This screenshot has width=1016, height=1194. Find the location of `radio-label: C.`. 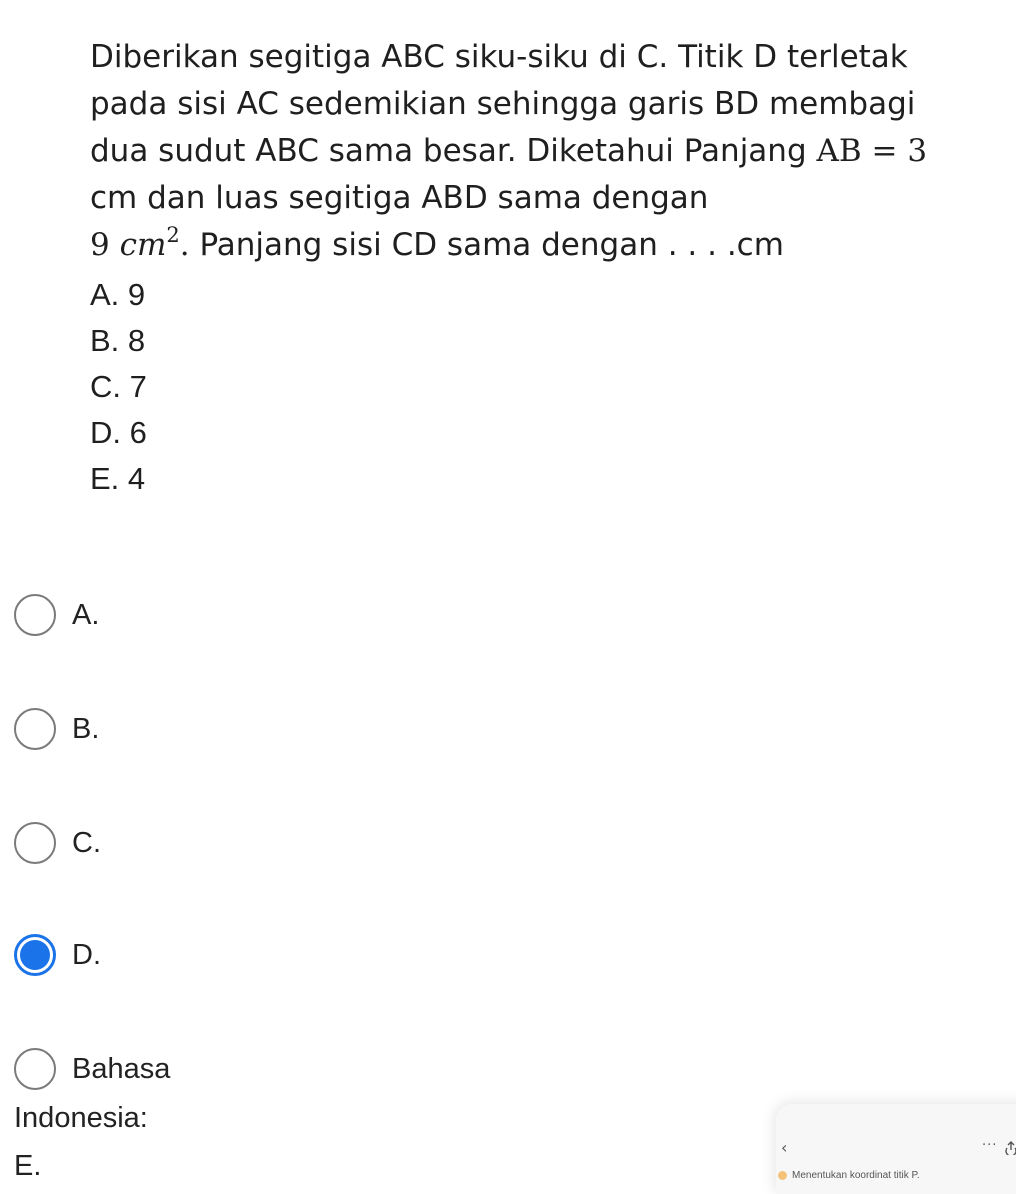

radio-label: C. is located at coordinates (86, 842).